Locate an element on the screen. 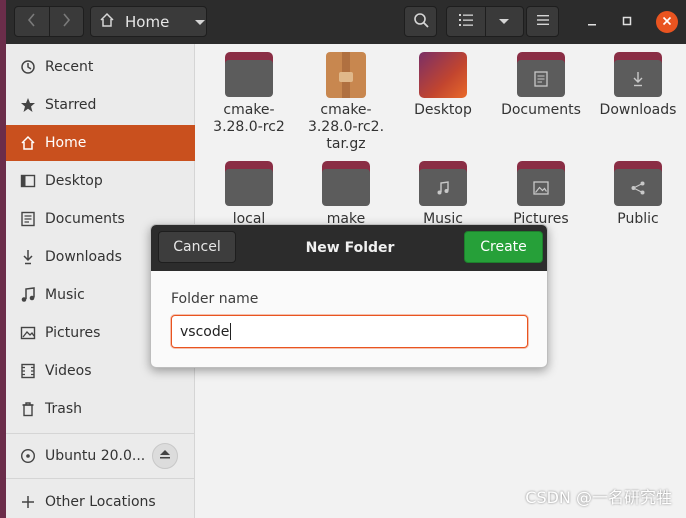 The width and height of the screenshot is (686, 518). close-button is located at coordinates (667, 22).